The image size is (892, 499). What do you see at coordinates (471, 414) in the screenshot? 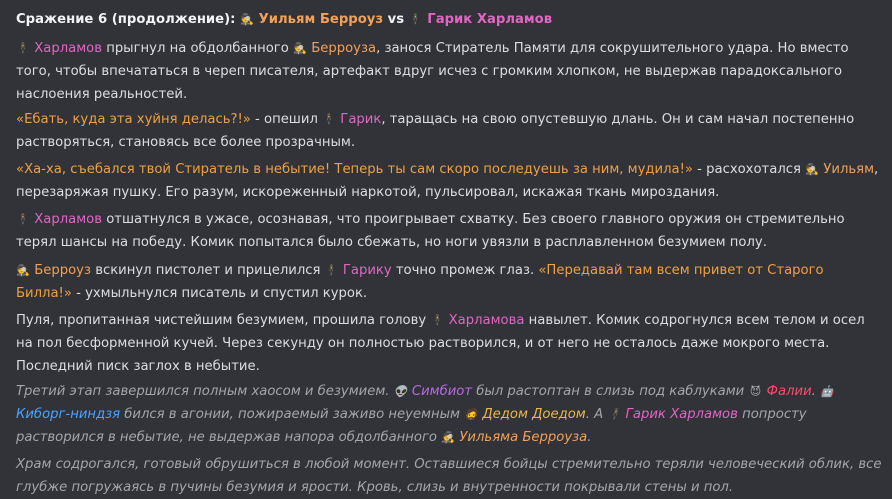
I see `bearded-emoji-icon: 🧔` at bounding box center [471, 414].